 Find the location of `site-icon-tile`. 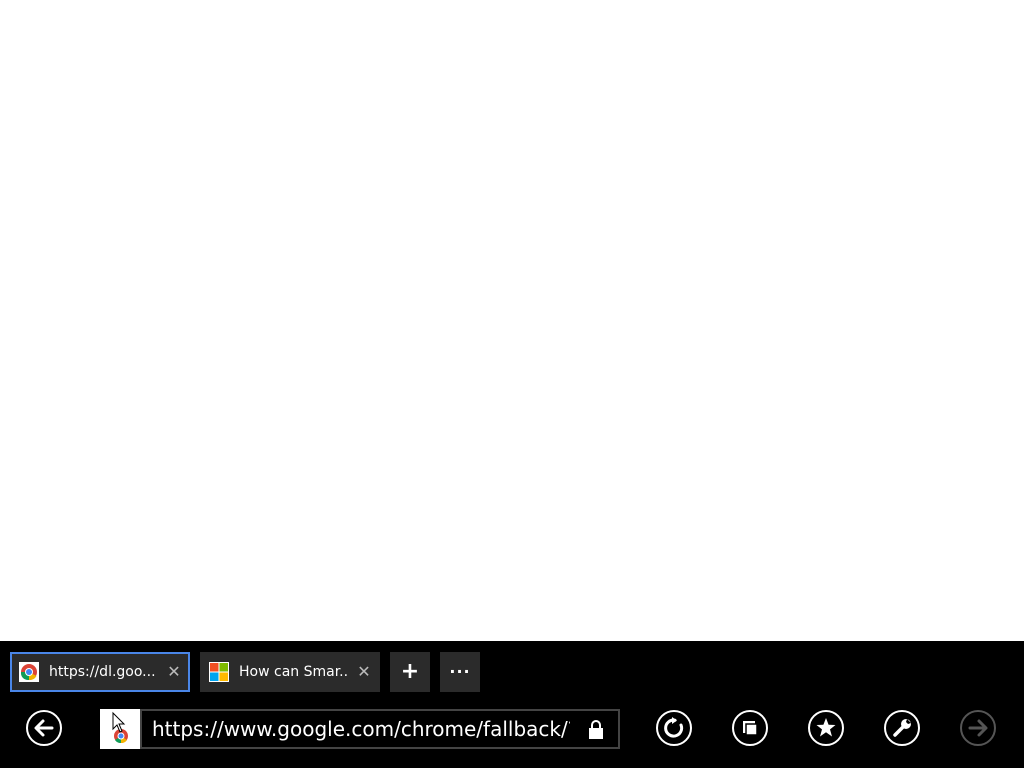

site-icon-tile is located at coordinates (120, 729).